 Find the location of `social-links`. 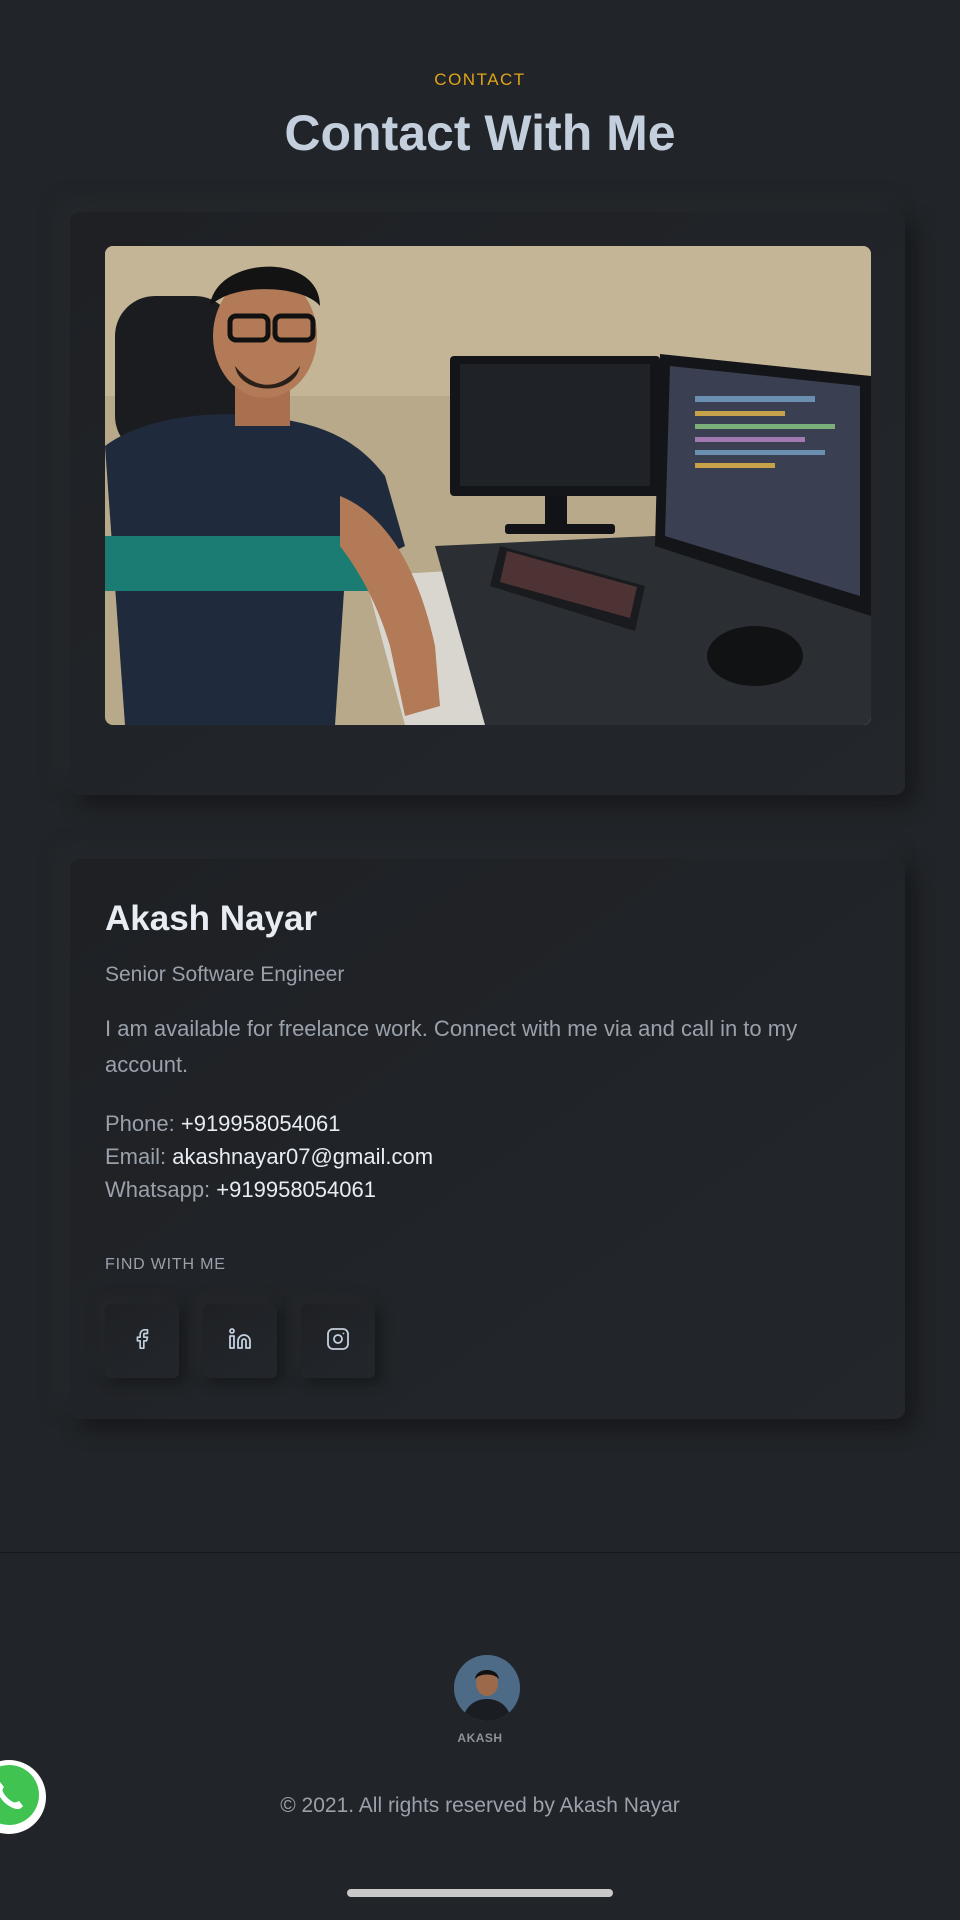

social-links is located at coordinates (485, 1341).